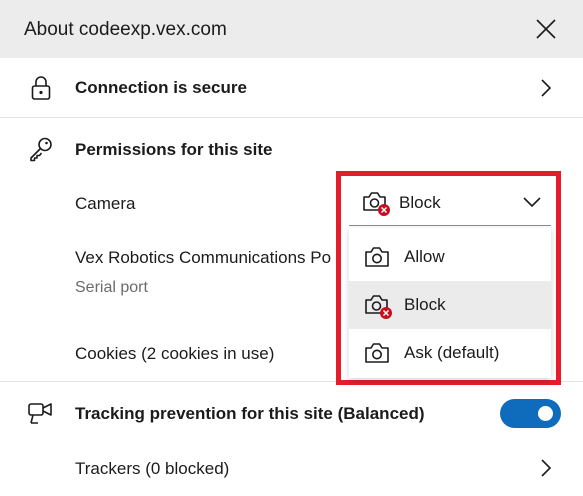 The image size is (583, 496). Describe the element at coordinates (291, 88) in the screenshot. I see `connection-row: Connection is secure` at that location.